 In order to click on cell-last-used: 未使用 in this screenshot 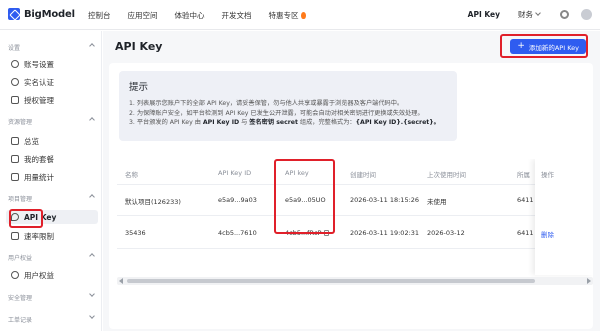, I will do `click(437, 202)`.